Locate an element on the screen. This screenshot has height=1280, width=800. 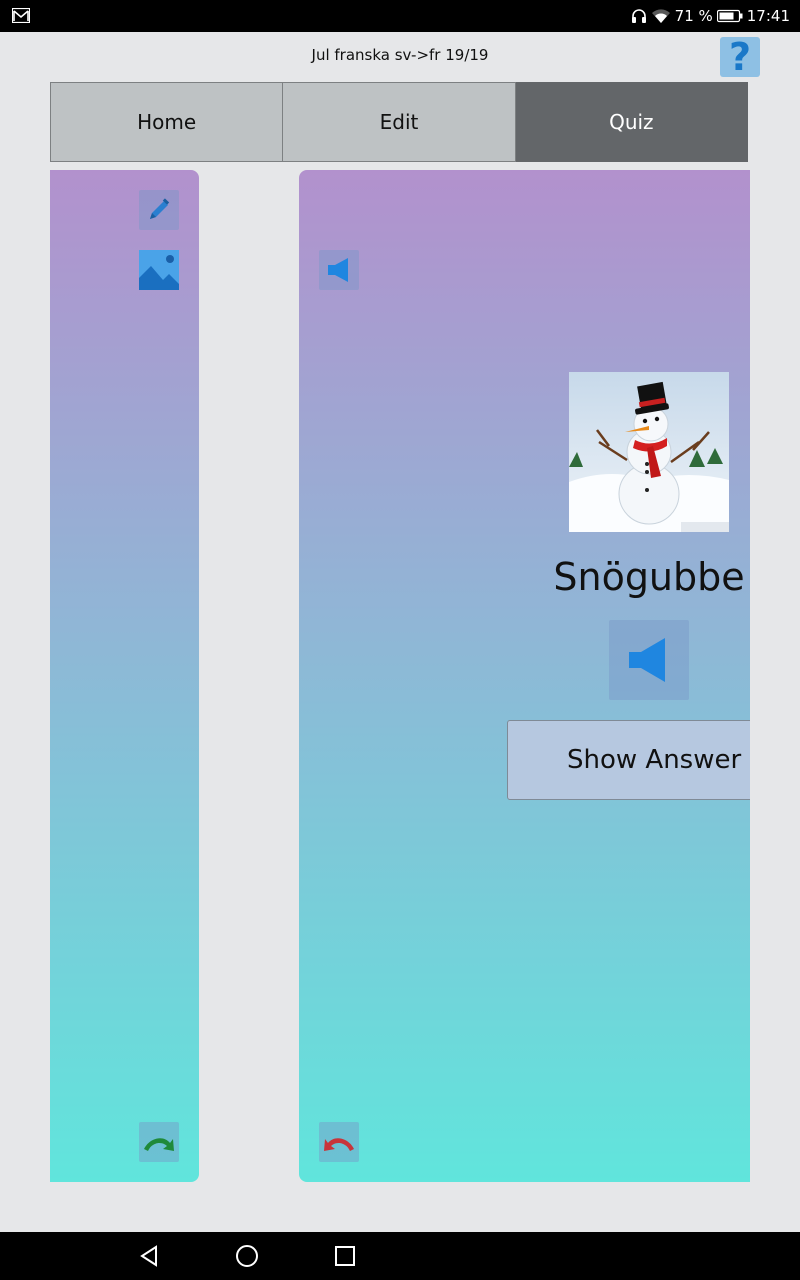
recents-icon is located at coordinates (345, 1256).